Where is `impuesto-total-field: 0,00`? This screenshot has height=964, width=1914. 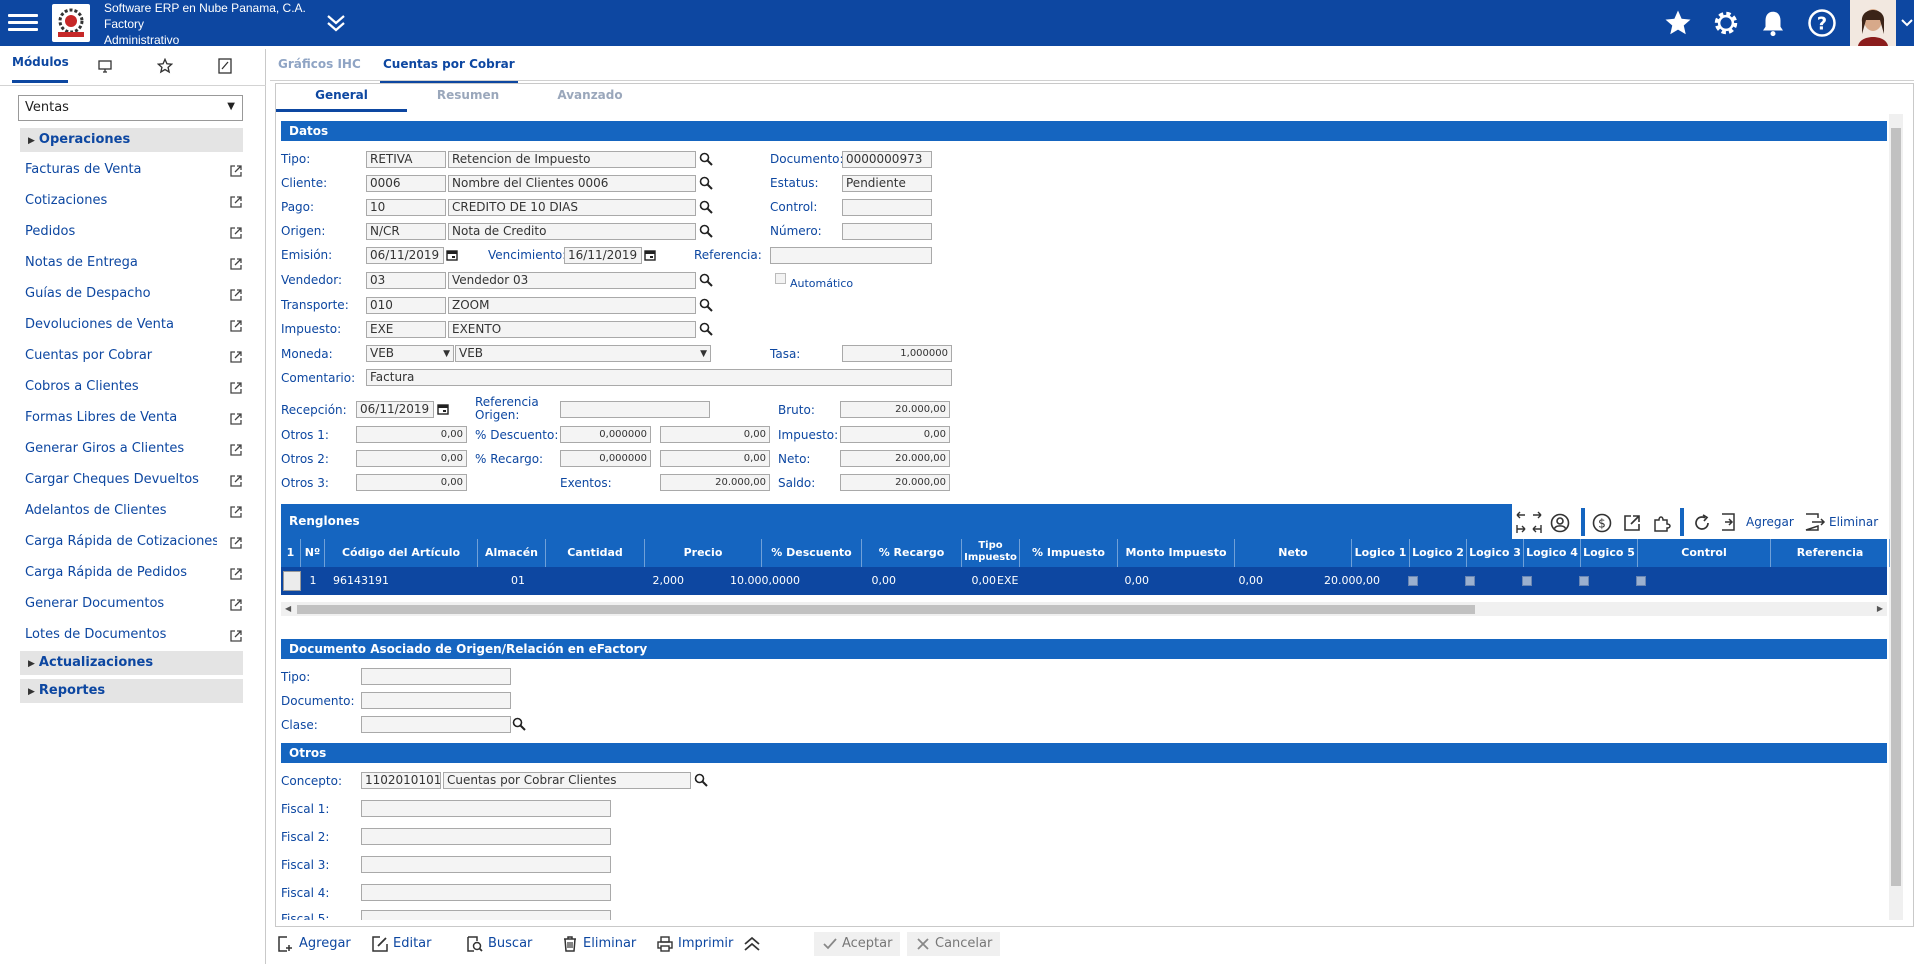 impuesto-total-field: 0,00 is located at coordinates (895, 434).